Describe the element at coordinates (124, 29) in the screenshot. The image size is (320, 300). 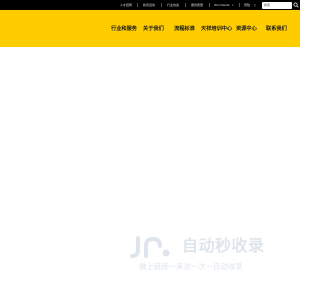
I see `nav-item-industries: 行业和服务` at that location.